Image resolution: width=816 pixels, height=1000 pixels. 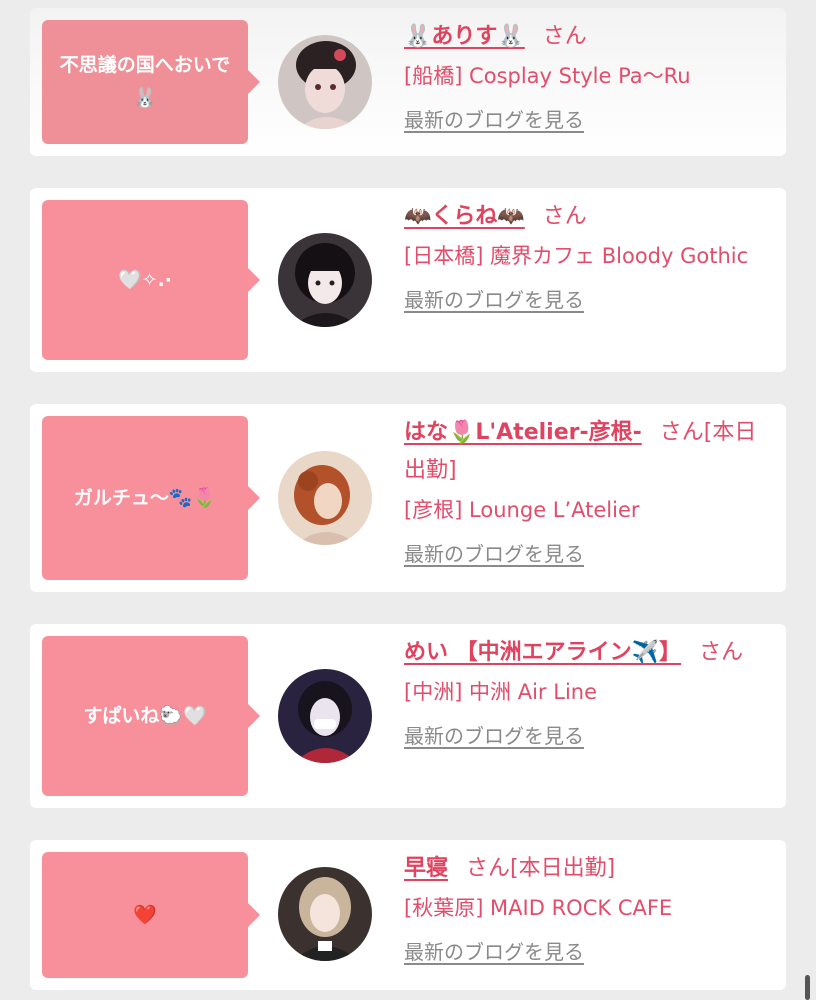 What do you see at coordinates (576, 256) in the screenshot?
I see `shop-name: [日本橋] 魔界カフェ Bloody Gothic` at bounding box center [576, 256].